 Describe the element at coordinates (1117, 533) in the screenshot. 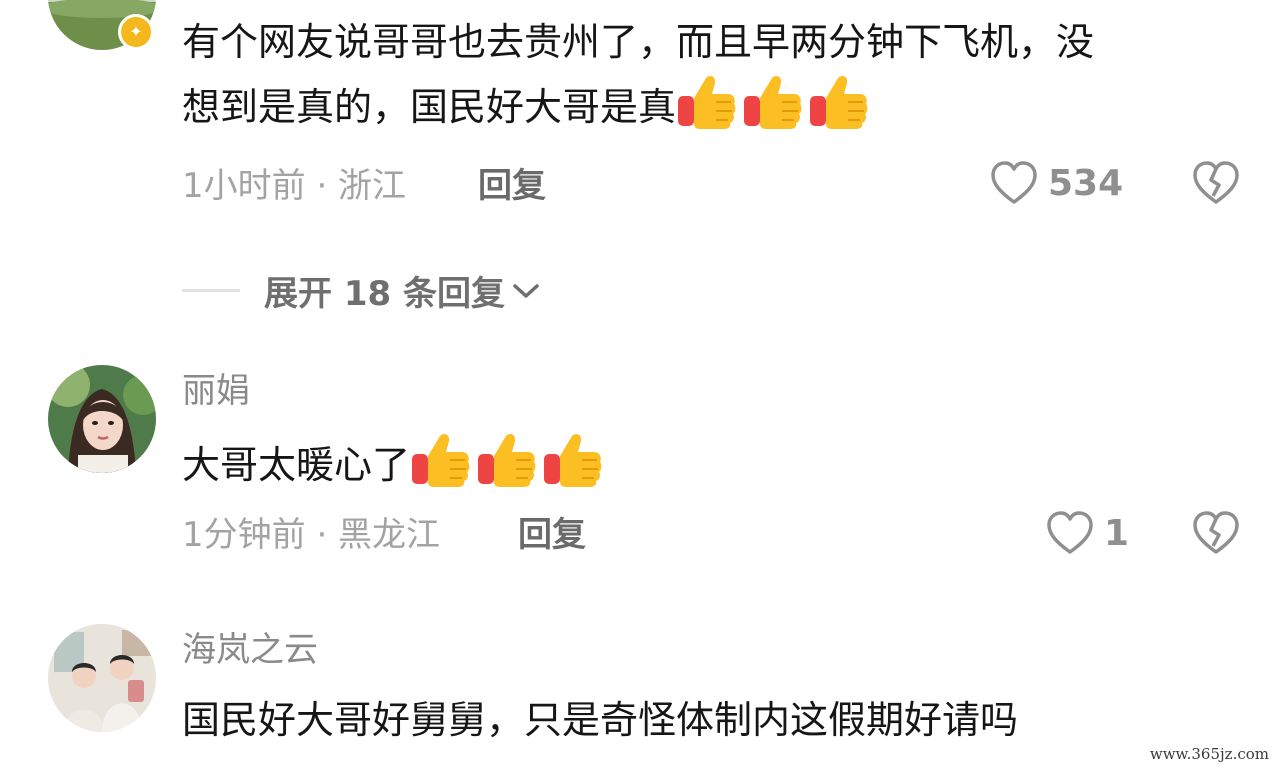

I see `like-count: 1` at that location.